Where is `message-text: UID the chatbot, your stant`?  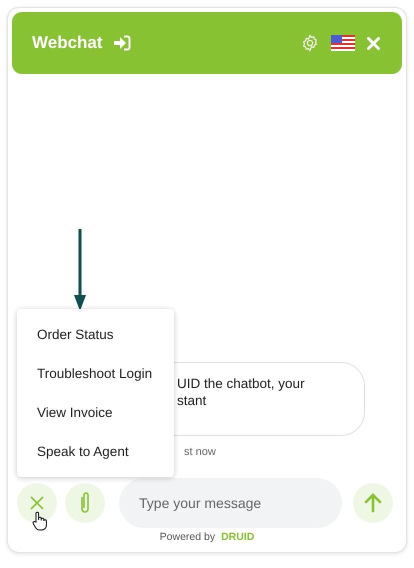 message-text: UID the chatbot, your stant is located at coordinates (241, 392).